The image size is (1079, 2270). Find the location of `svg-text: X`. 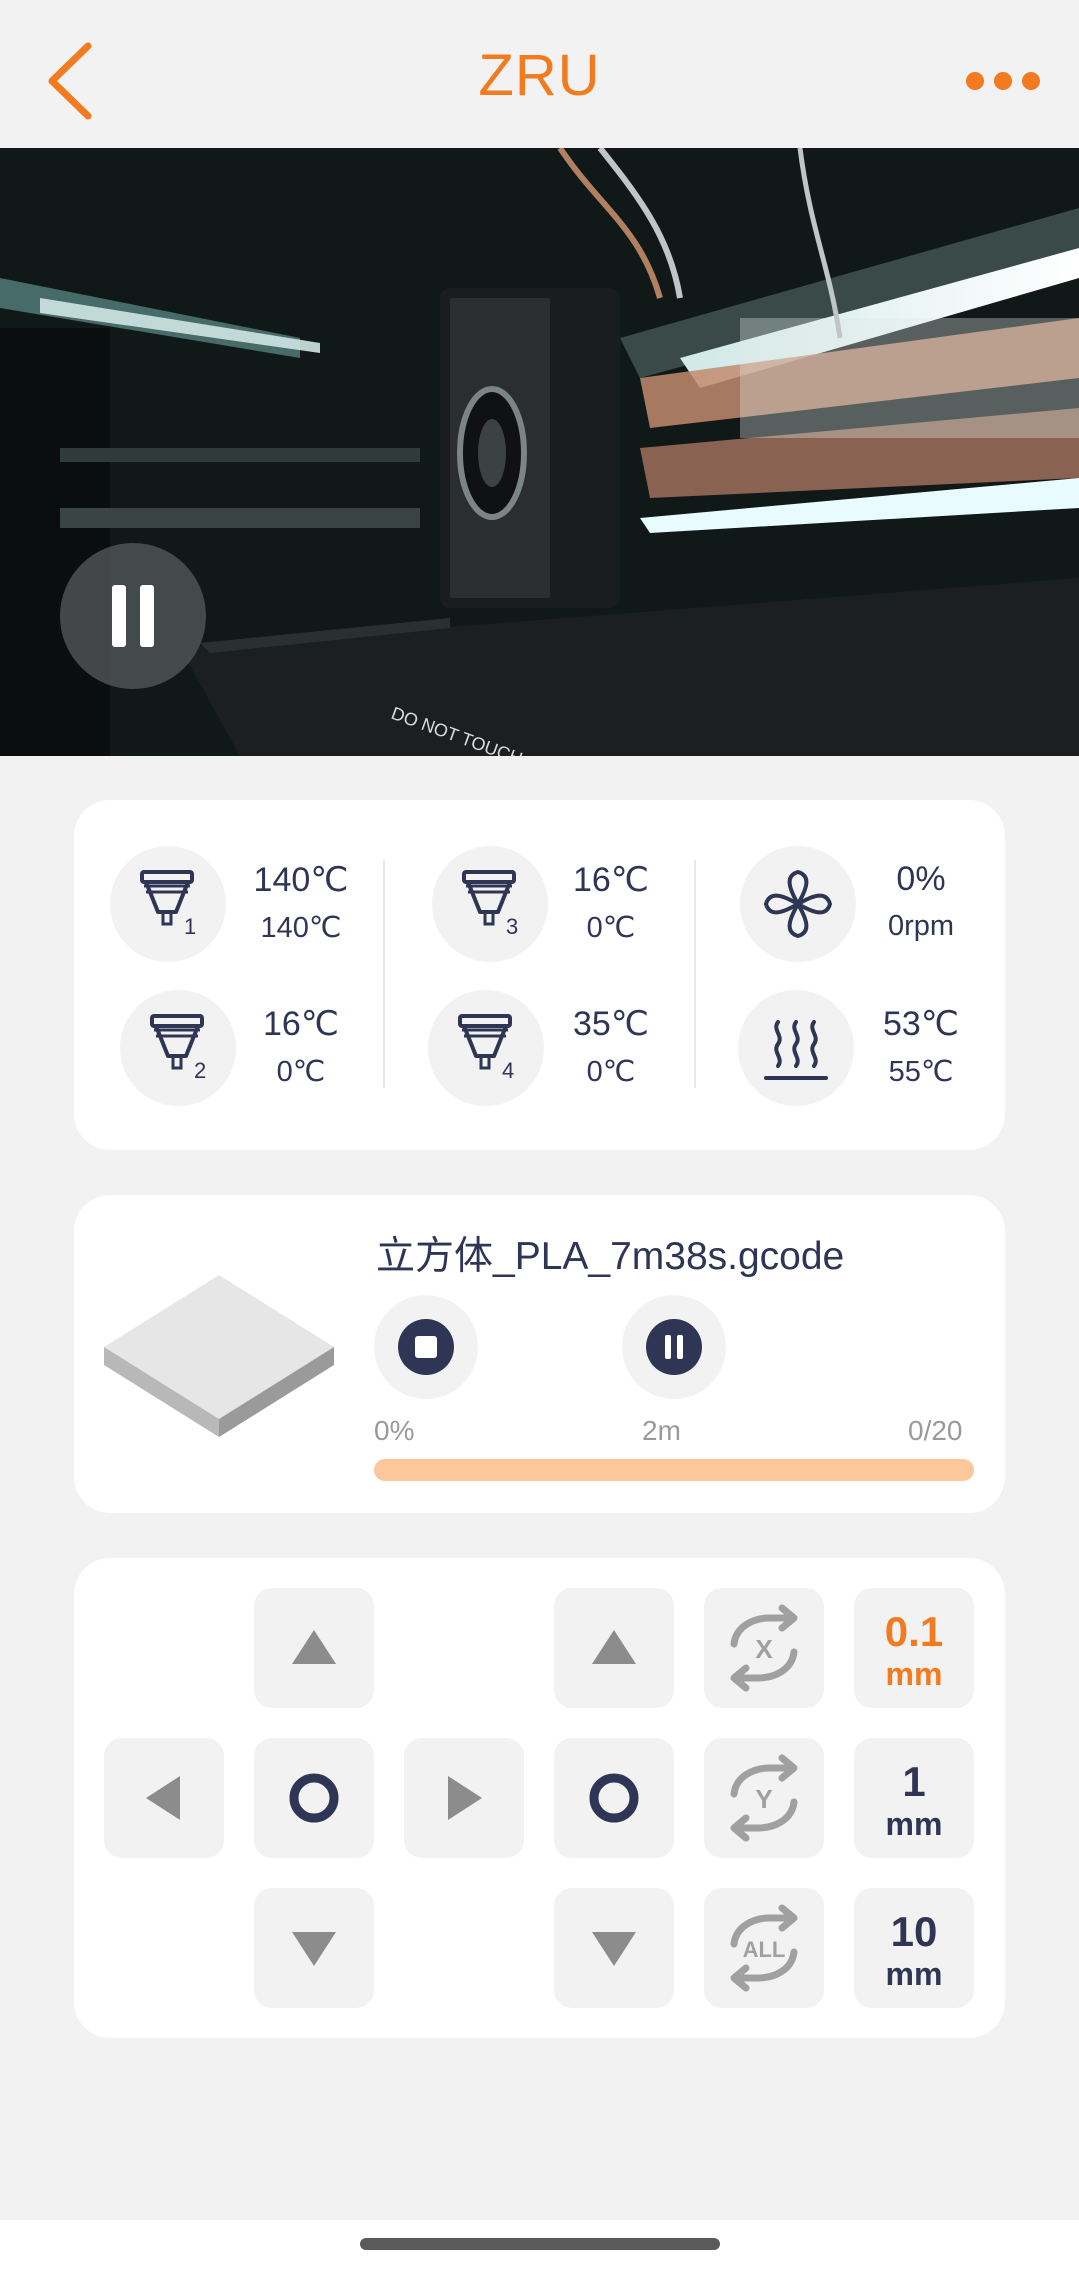

svg-text: X is located at coordinates (764, 1649).